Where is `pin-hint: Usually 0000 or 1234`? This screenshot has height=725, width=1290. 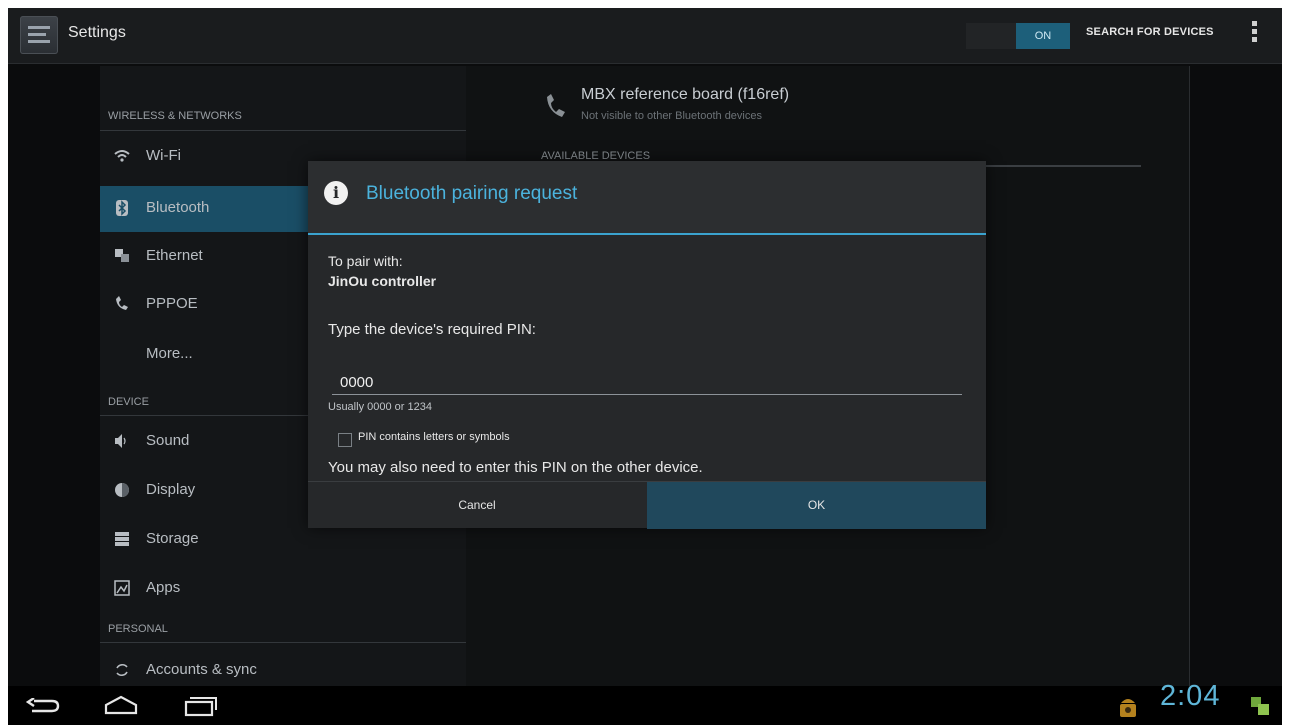
pin-hint: Usually 0000 or 1234 is located at coordinates (380, 407).